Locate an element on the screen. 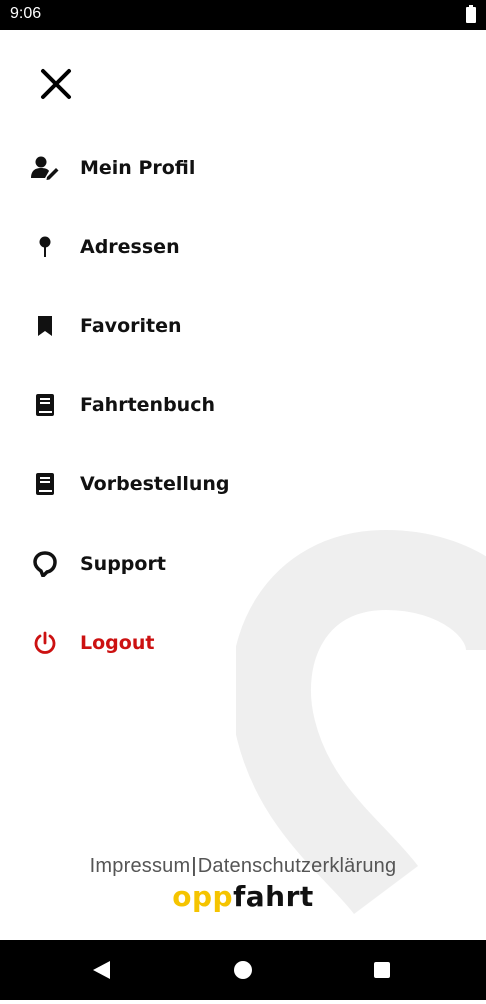 The image size is (486, 1004). footer-links: Impressum|Datenschutzerklärung is located at coordinates (243, 866).